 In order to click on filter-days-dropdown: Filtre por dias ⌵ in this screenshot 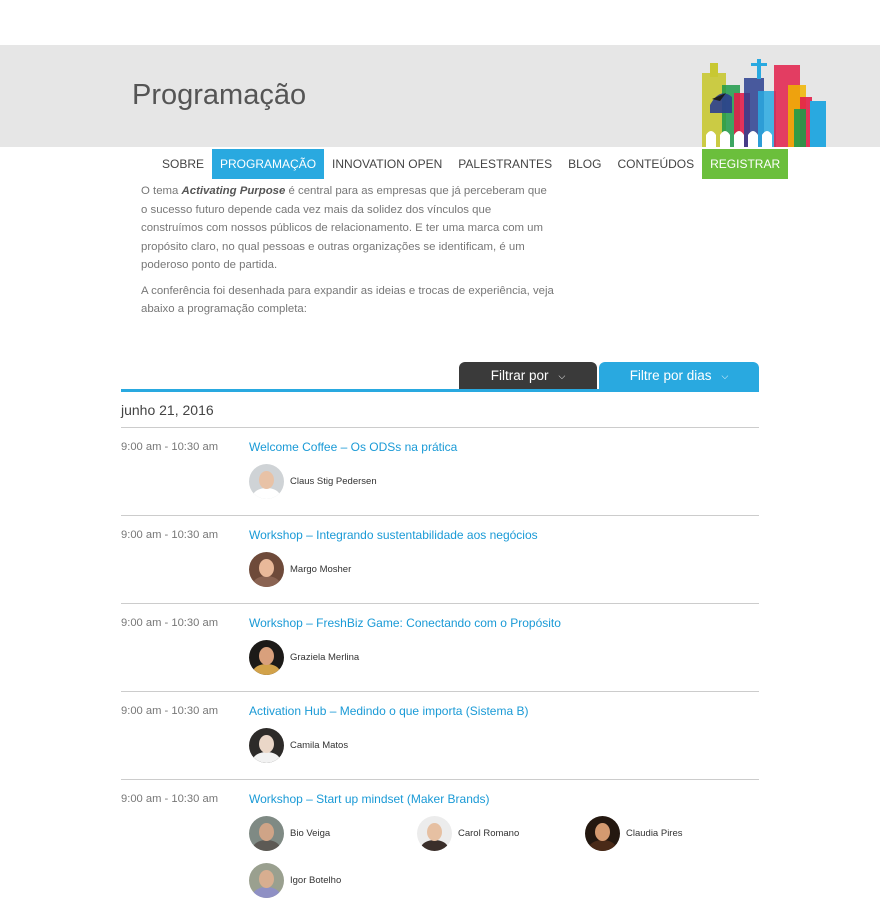, I will do `click(679, 375)`.